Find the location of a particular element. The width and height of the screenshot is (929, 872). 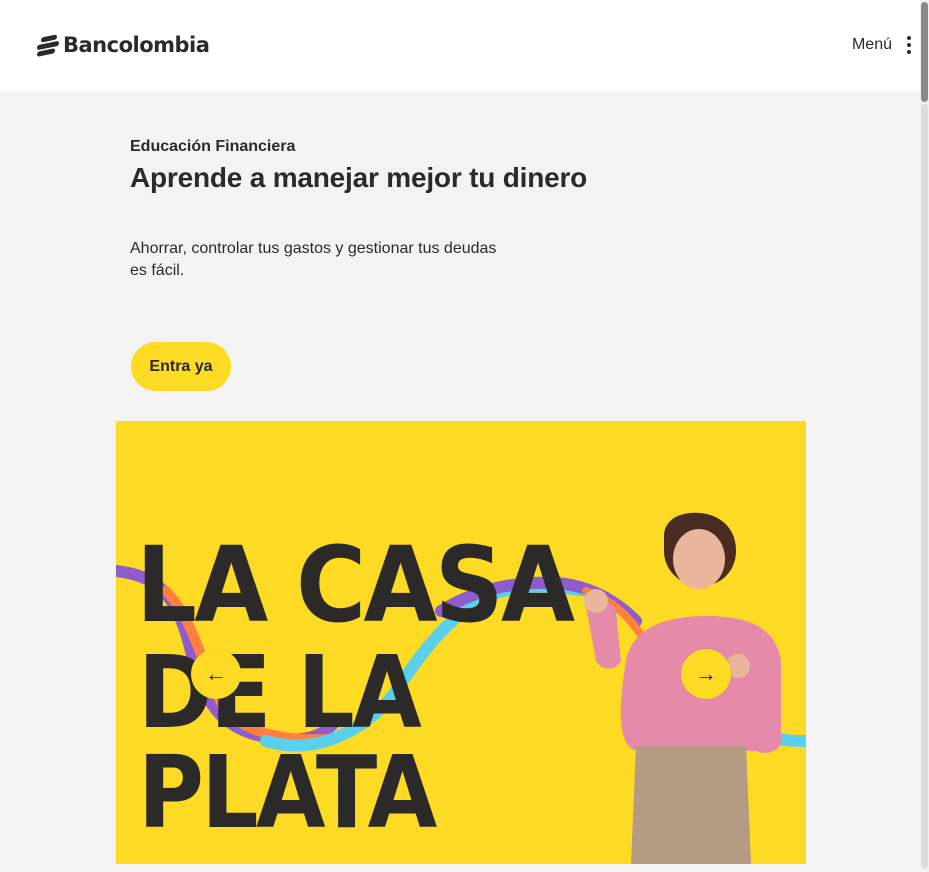

bancolombia-logo: Bancolombia is located at coordinates (123, 45).